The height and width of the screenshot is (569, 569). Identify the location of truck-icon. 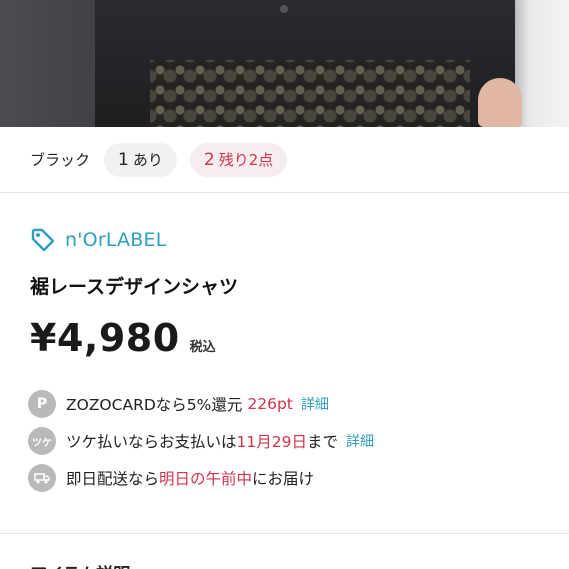
(42, 478).